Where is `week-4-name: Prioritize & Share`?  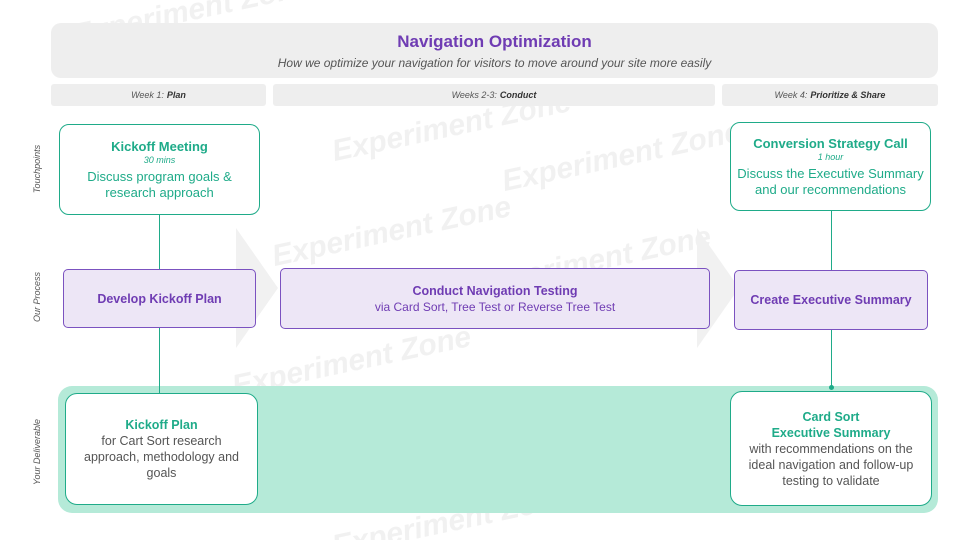
week-4-name: Prioritize & Share is located at coordinates (848, 95).